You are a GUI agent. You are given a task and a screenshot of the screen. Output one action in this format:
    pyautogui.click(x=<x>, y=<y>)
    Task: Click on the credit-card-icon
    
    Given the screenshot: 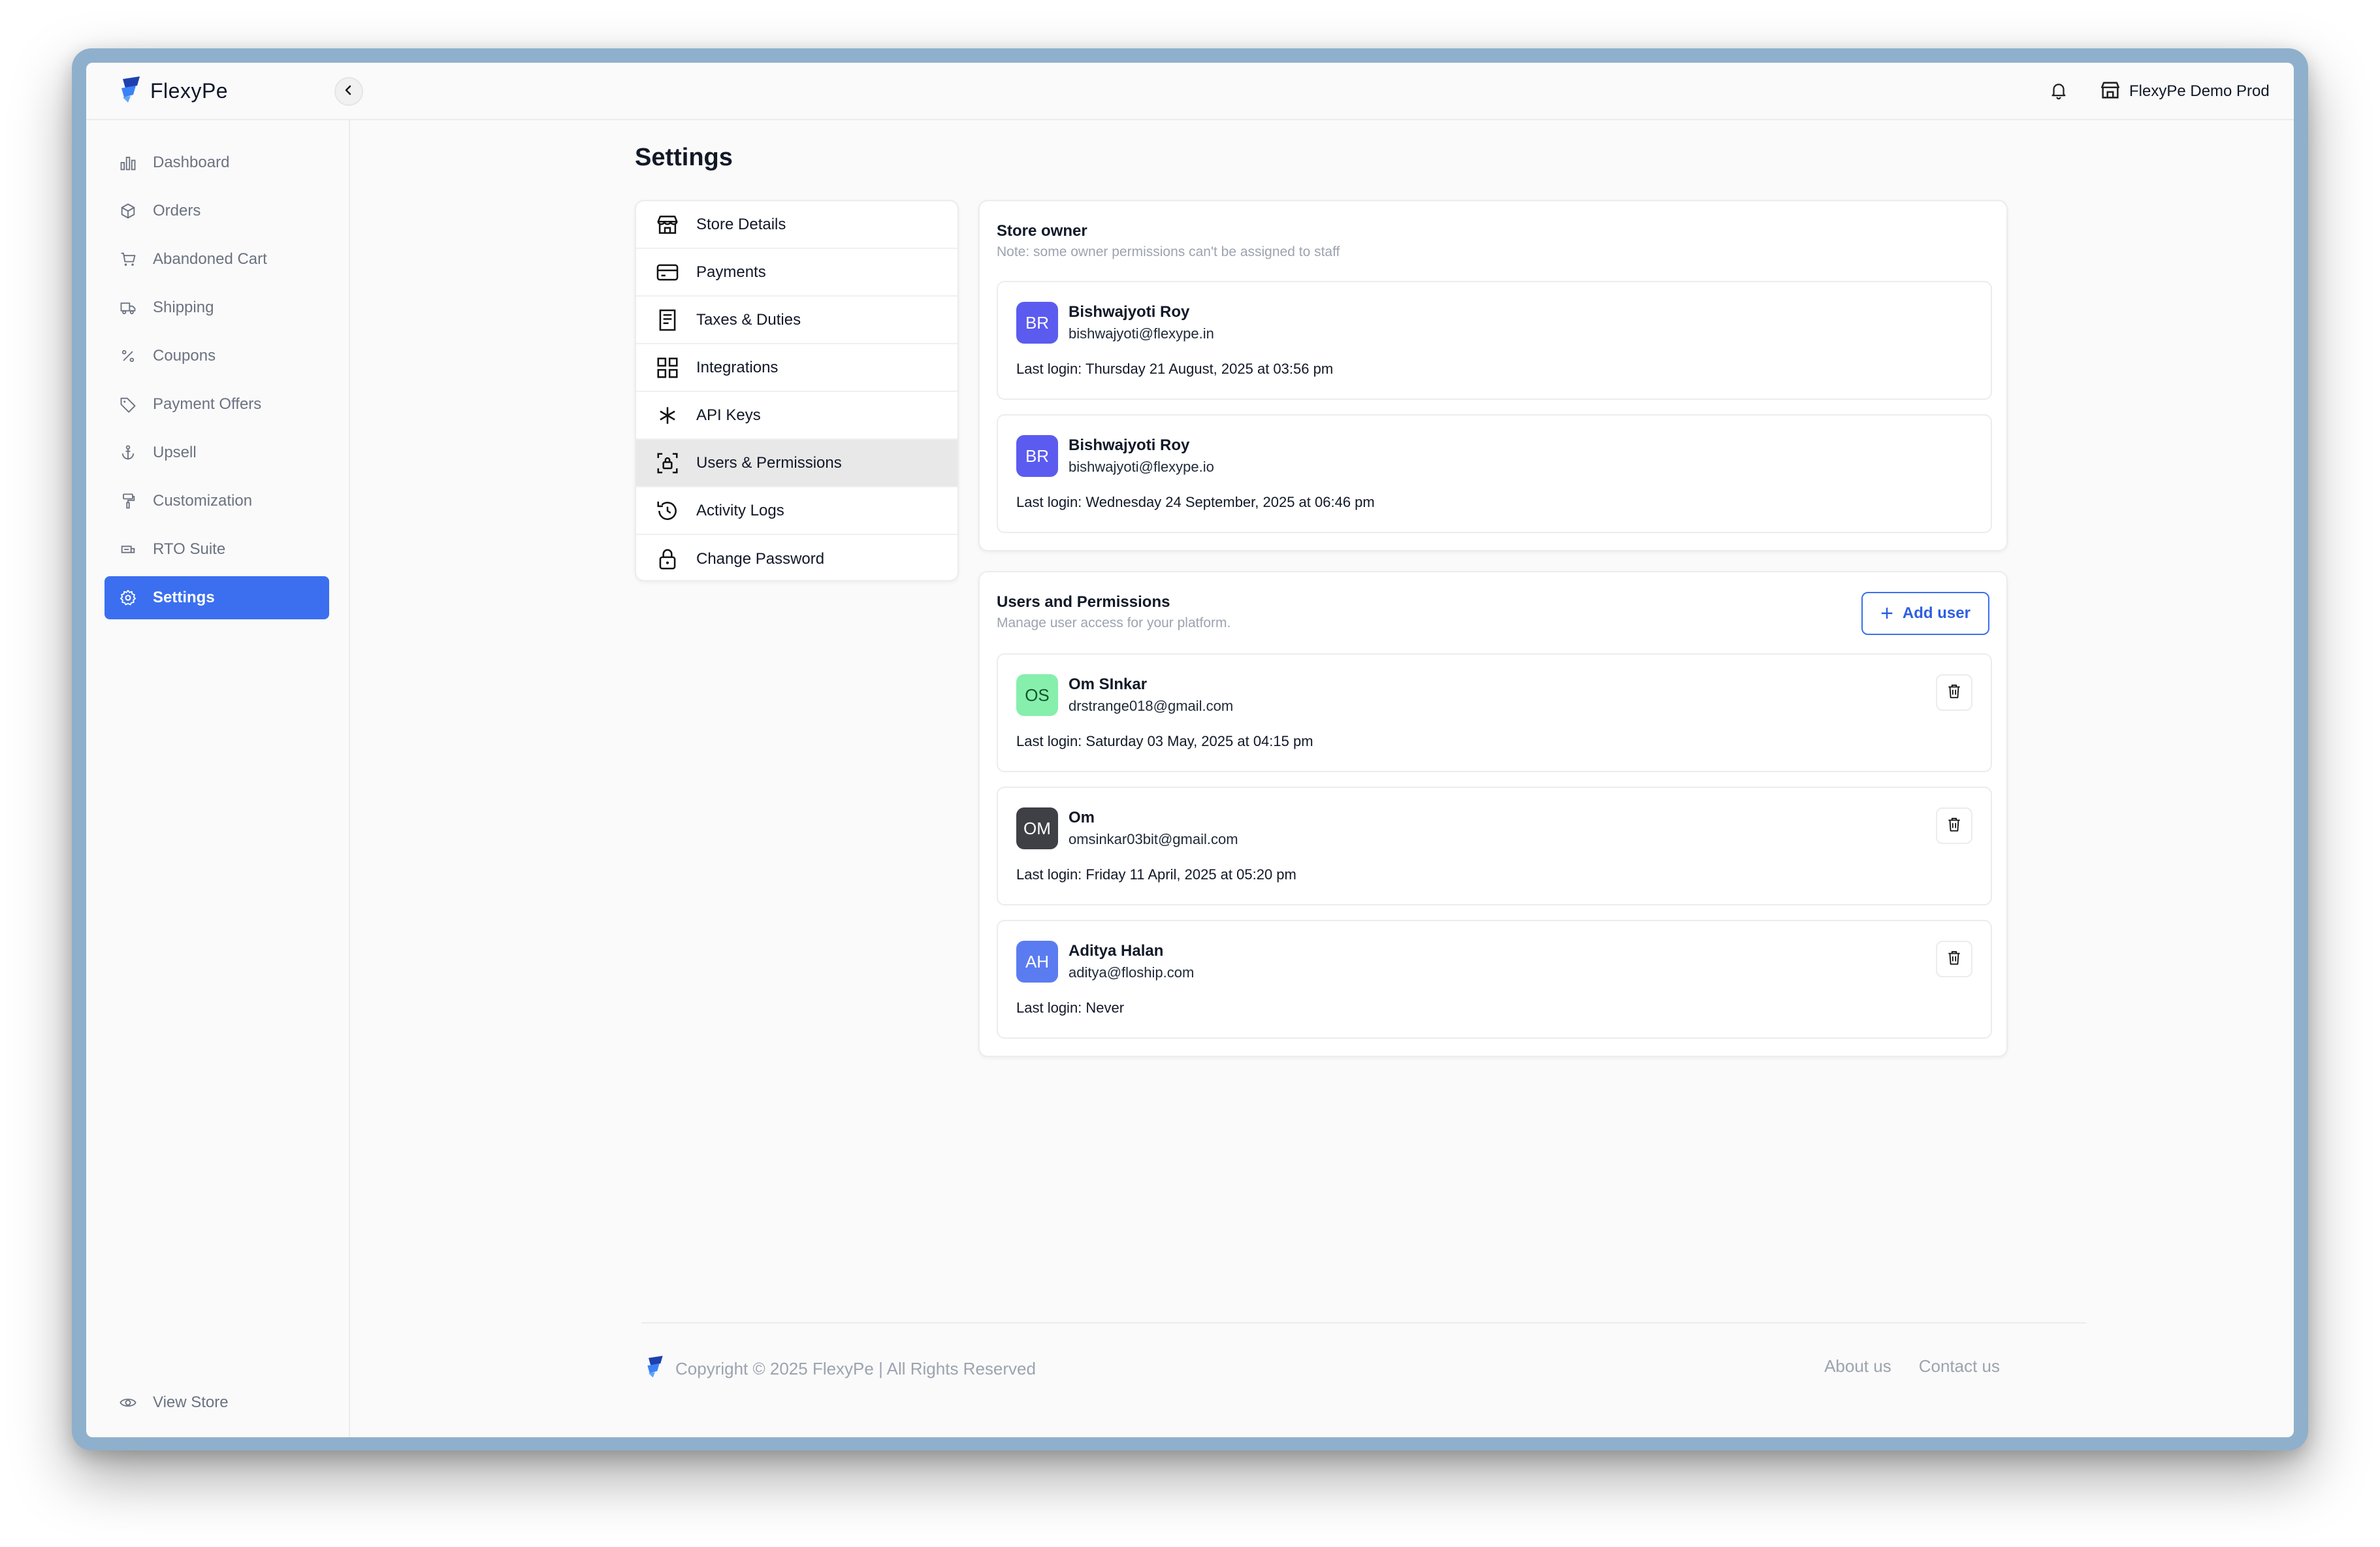 What is the action you would take?
    pyautogui.click(x=667, y=272)
    